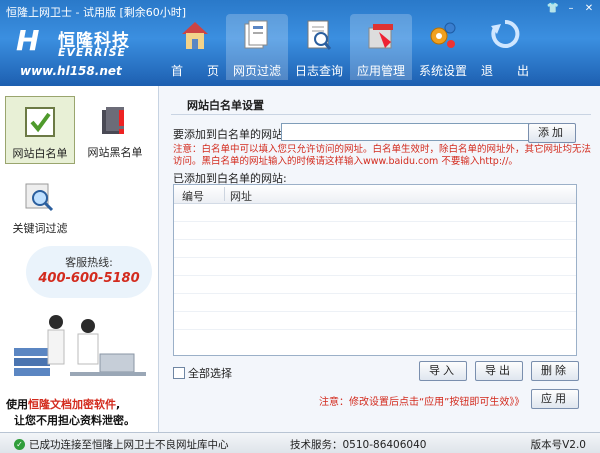 The height and width of the screenshot is (453, 600). What do you see at coordinates (358, 445) in the screenshot?
I see `tech-service: 技术服务：0510-86406040` at bounding box center [358, 445].